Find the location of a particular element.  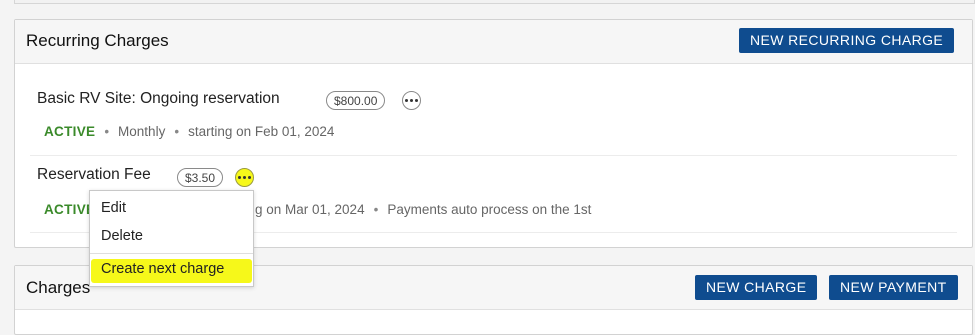

new-charge-button: NEW CHARGE is located at coordinates (756, 287).